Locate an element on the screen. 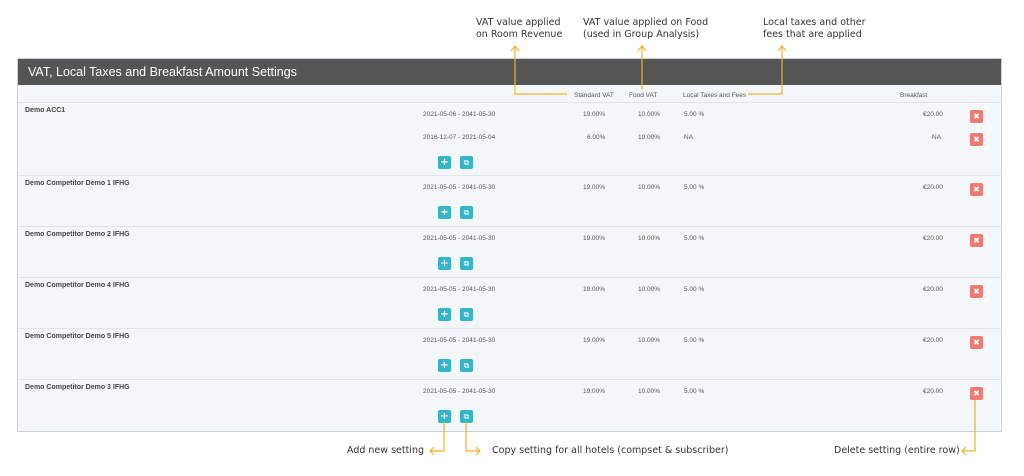 The width and height of the screenshot is (1024, 476). column-header-breakfast: Breakfast is located at coordinates (914, 95).